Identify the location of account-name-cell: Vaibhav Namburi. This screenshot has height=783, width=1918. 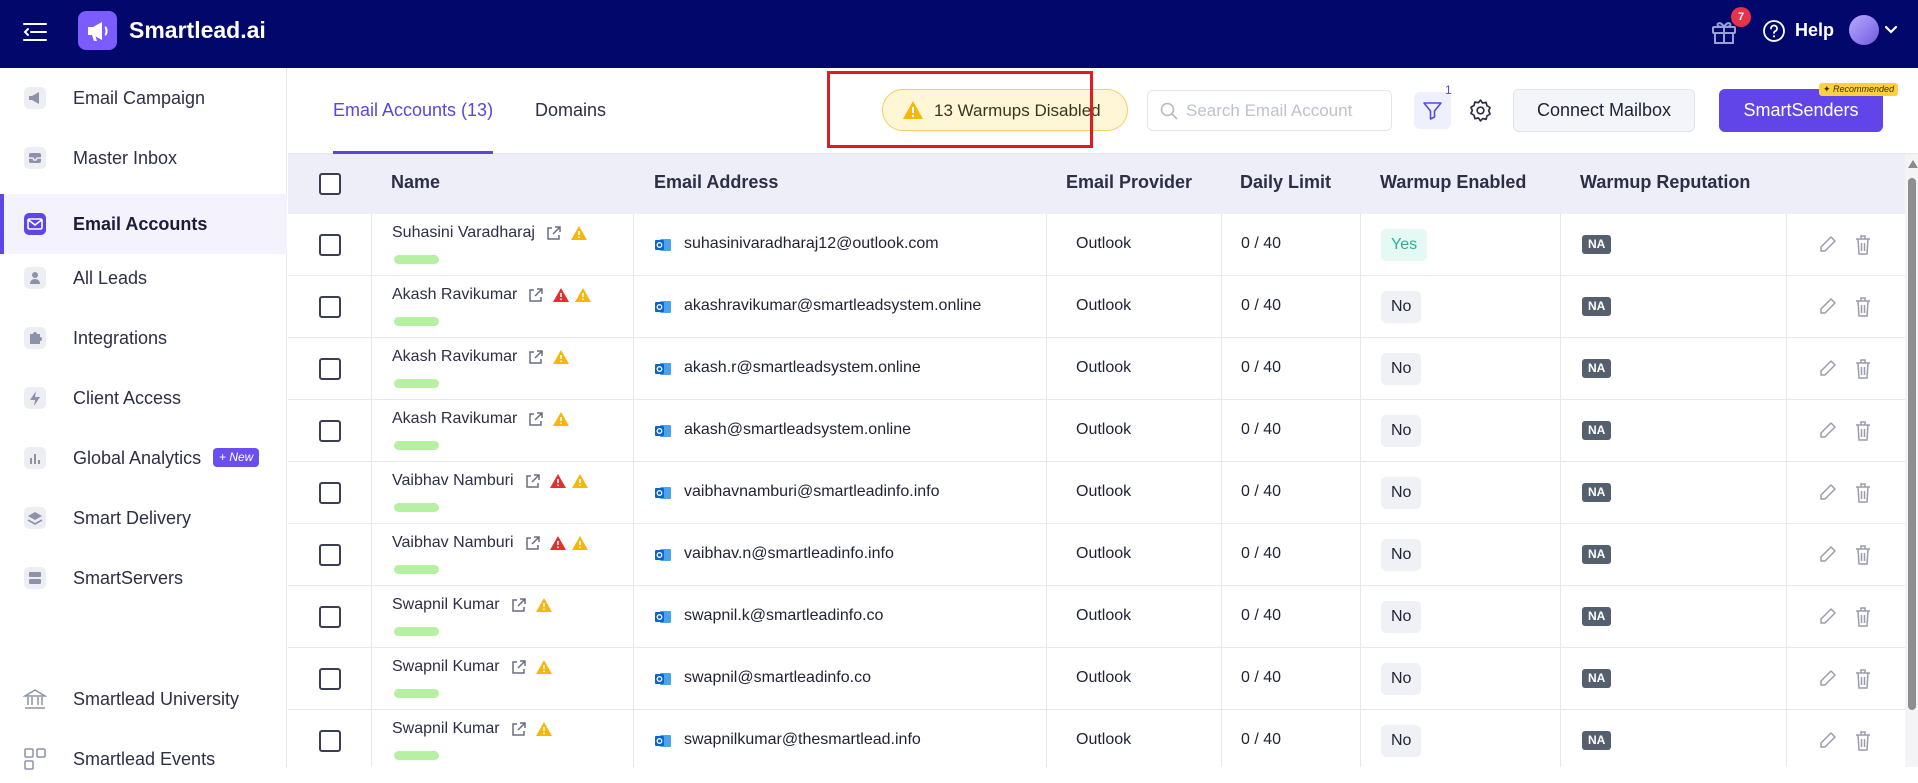
(490, 543).